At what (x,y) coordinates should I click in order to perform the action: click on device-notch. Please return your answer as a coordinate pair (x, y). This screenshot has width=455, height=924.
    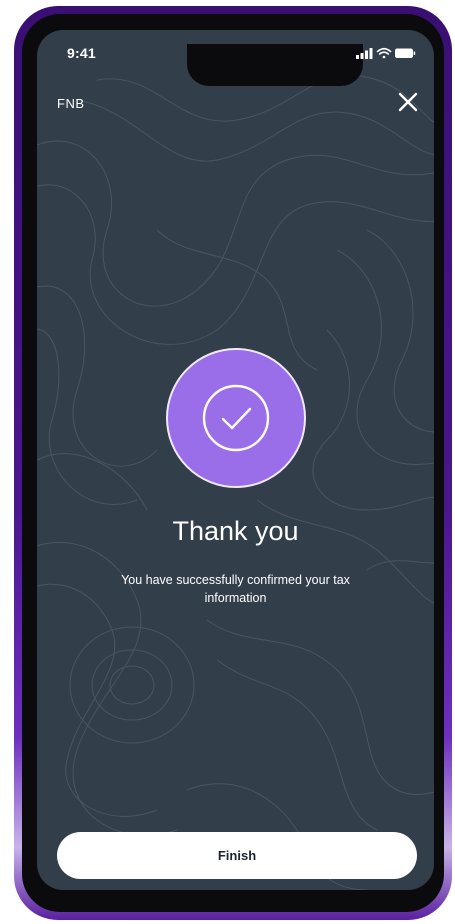
    Looking at the image, I should click on (275, 65).